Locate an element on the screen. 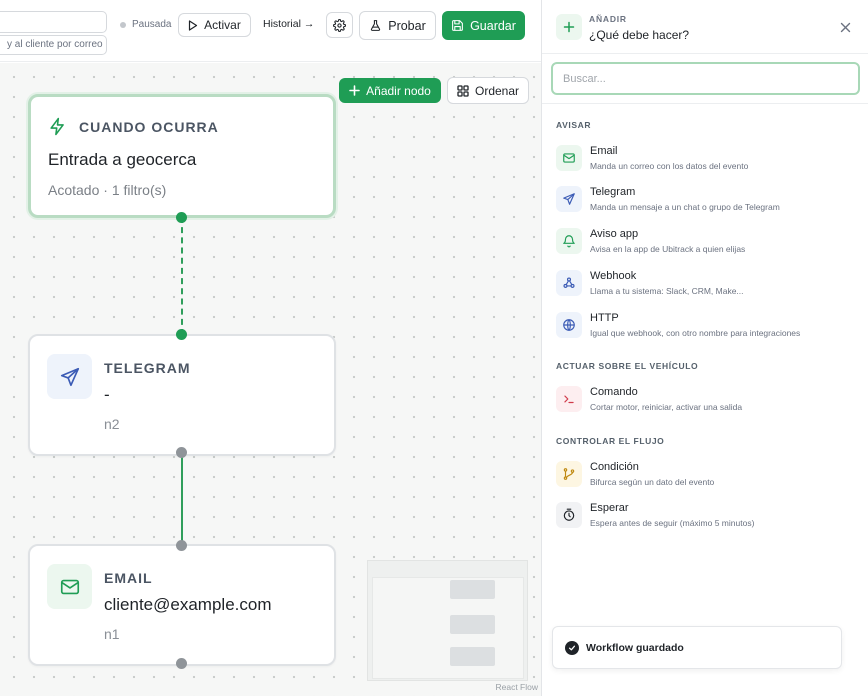  trigger-kicker: CUANDO OCURRA is located at coordinates (149, 126).